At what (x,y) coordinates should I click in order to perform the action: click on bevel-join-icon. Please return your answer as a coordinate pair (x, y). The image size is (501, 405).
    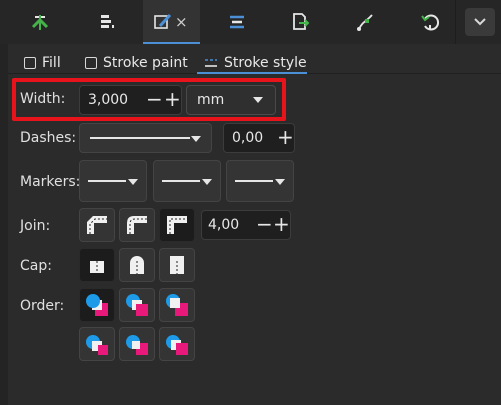
    Looking at the image, I should click on (97, 225).